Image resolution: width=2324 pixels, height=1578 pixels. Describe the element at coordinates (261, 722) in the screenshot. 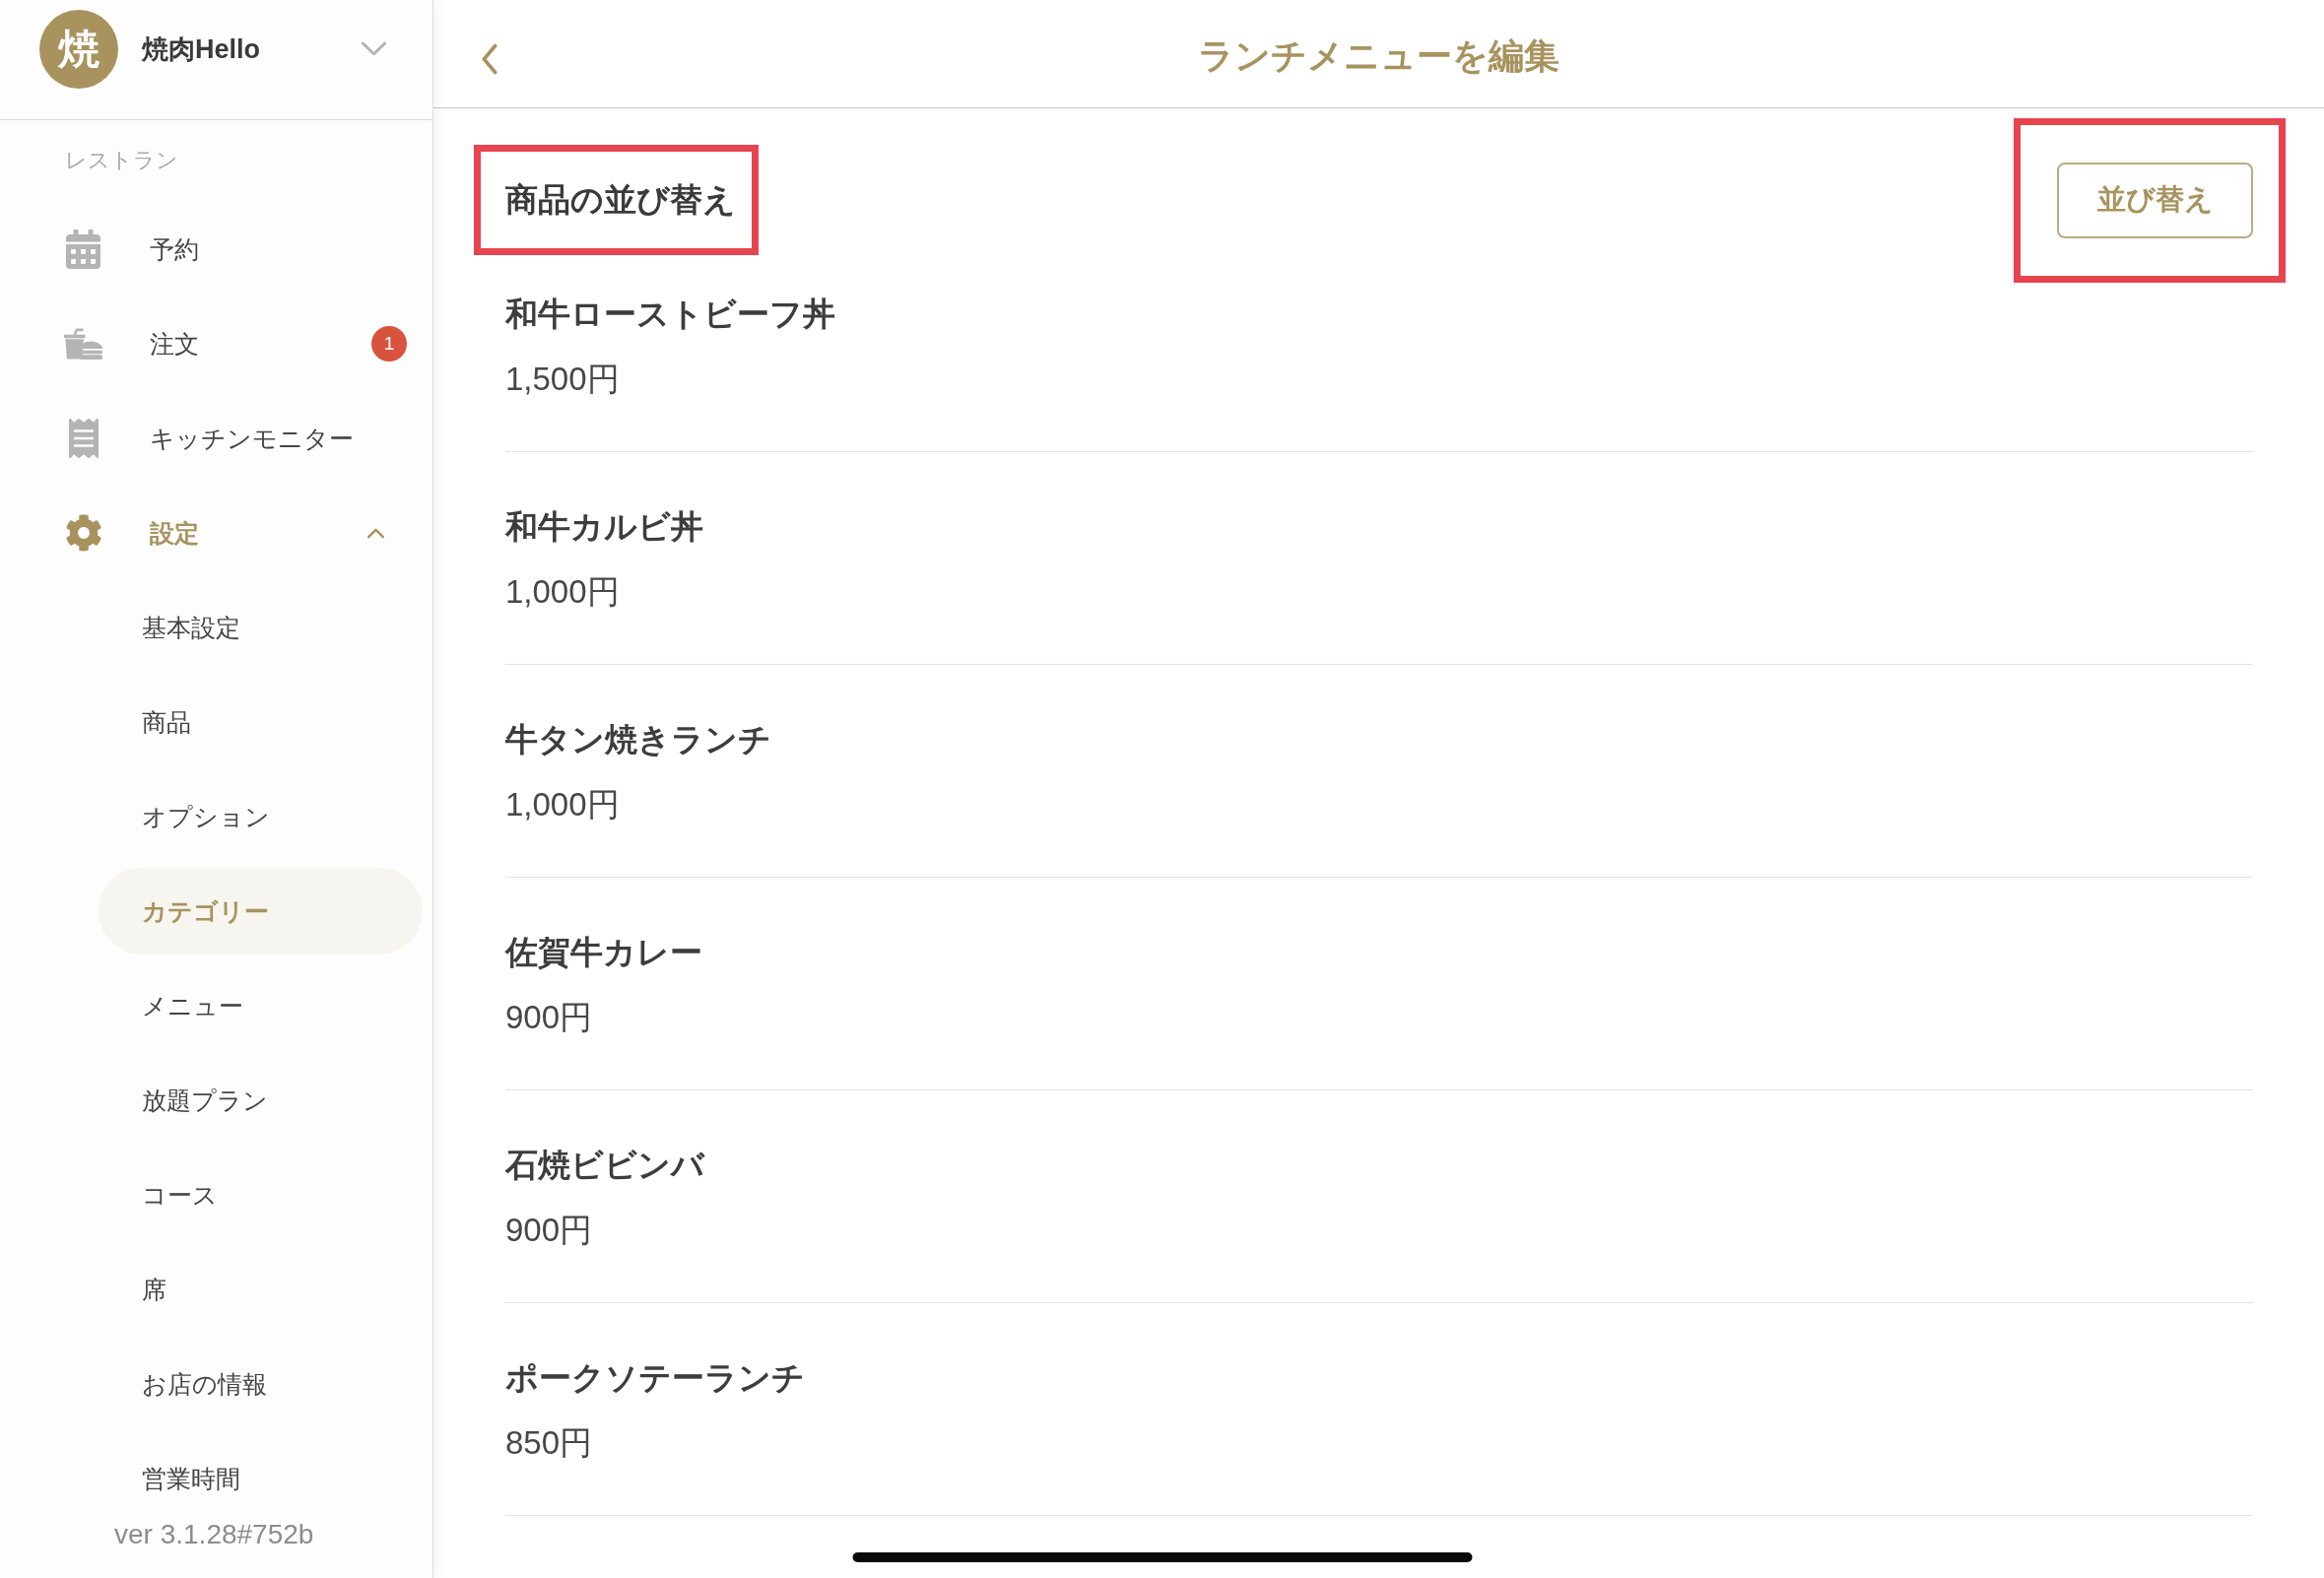

I see `submenu-item: 商品` at that location.